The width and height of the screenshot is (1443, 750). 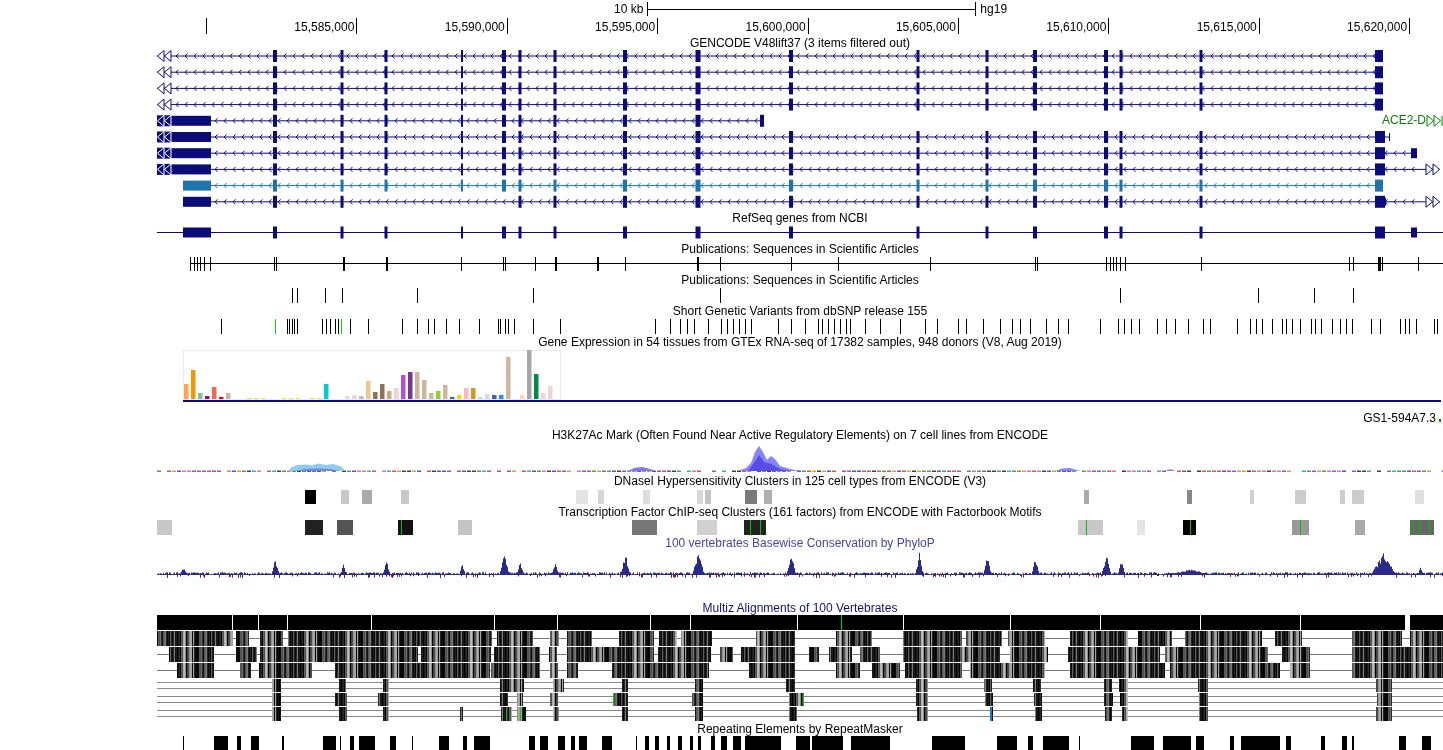 What do you see at coordinates (800, 342) in the screenshot?
I see `track-title: Gene Expression in 54 tissues from GTEx RNA-seq of 17382 samples, 948 donors (V8, Aug 2019)` at bounding box center [800, 342].